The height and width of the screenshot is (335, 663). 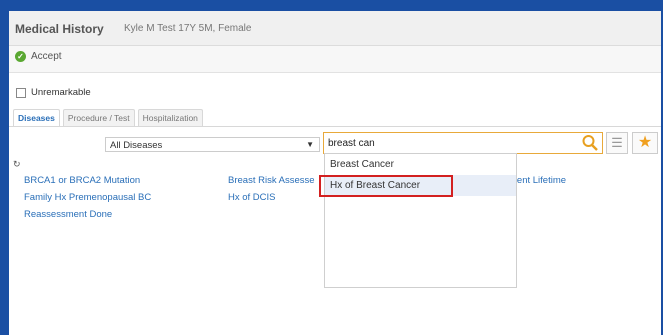 What do you see at coordinates (271, 180) in the screenshot?
I see `result-link: Breast Risk Assesse` at bounding box center [271, 180].